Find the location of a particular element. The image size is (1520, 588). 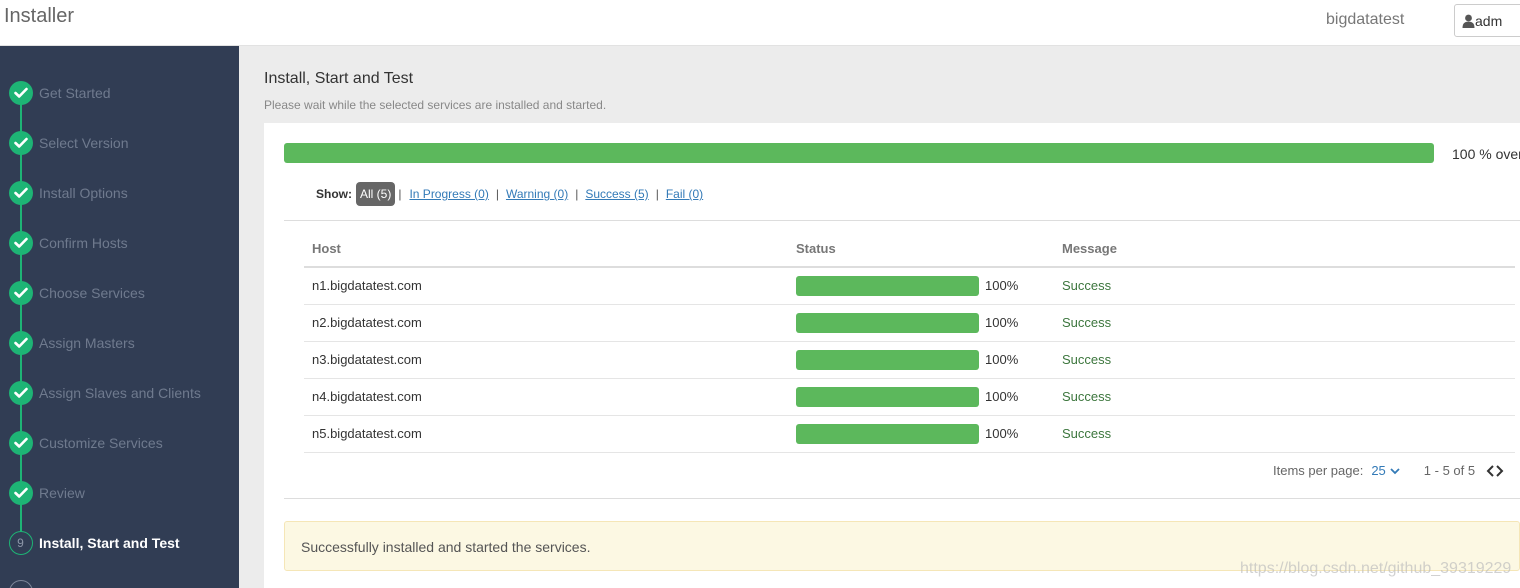

step-connector is located at coordinates (21, 317).